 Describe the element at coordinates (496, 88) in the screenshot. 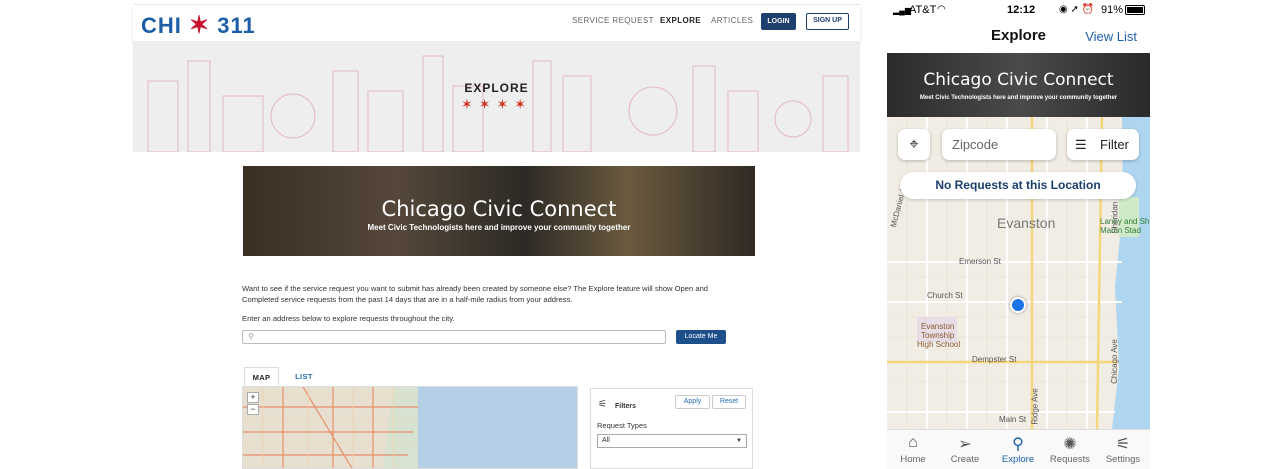

I see `hero-title: EXPLORE` at that location.